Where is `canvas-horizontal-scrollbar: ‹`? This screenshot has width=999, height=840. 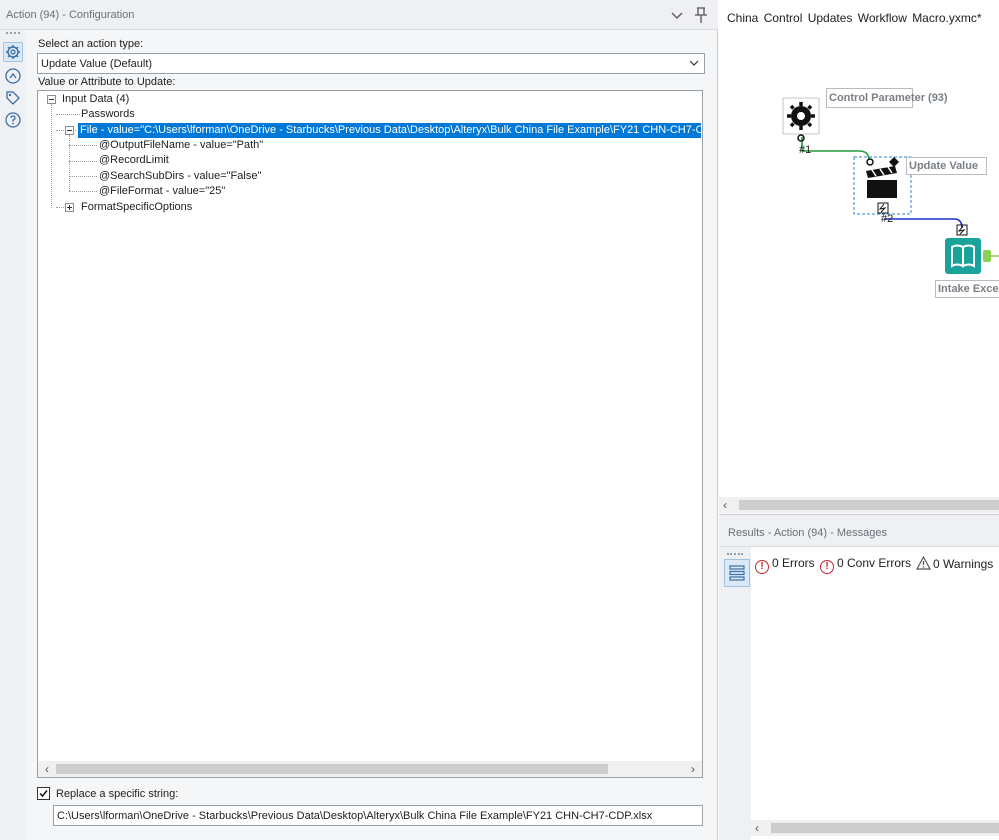
canvas-horizontal-scrollbar: ‹ is located at coordinates (859, 505).